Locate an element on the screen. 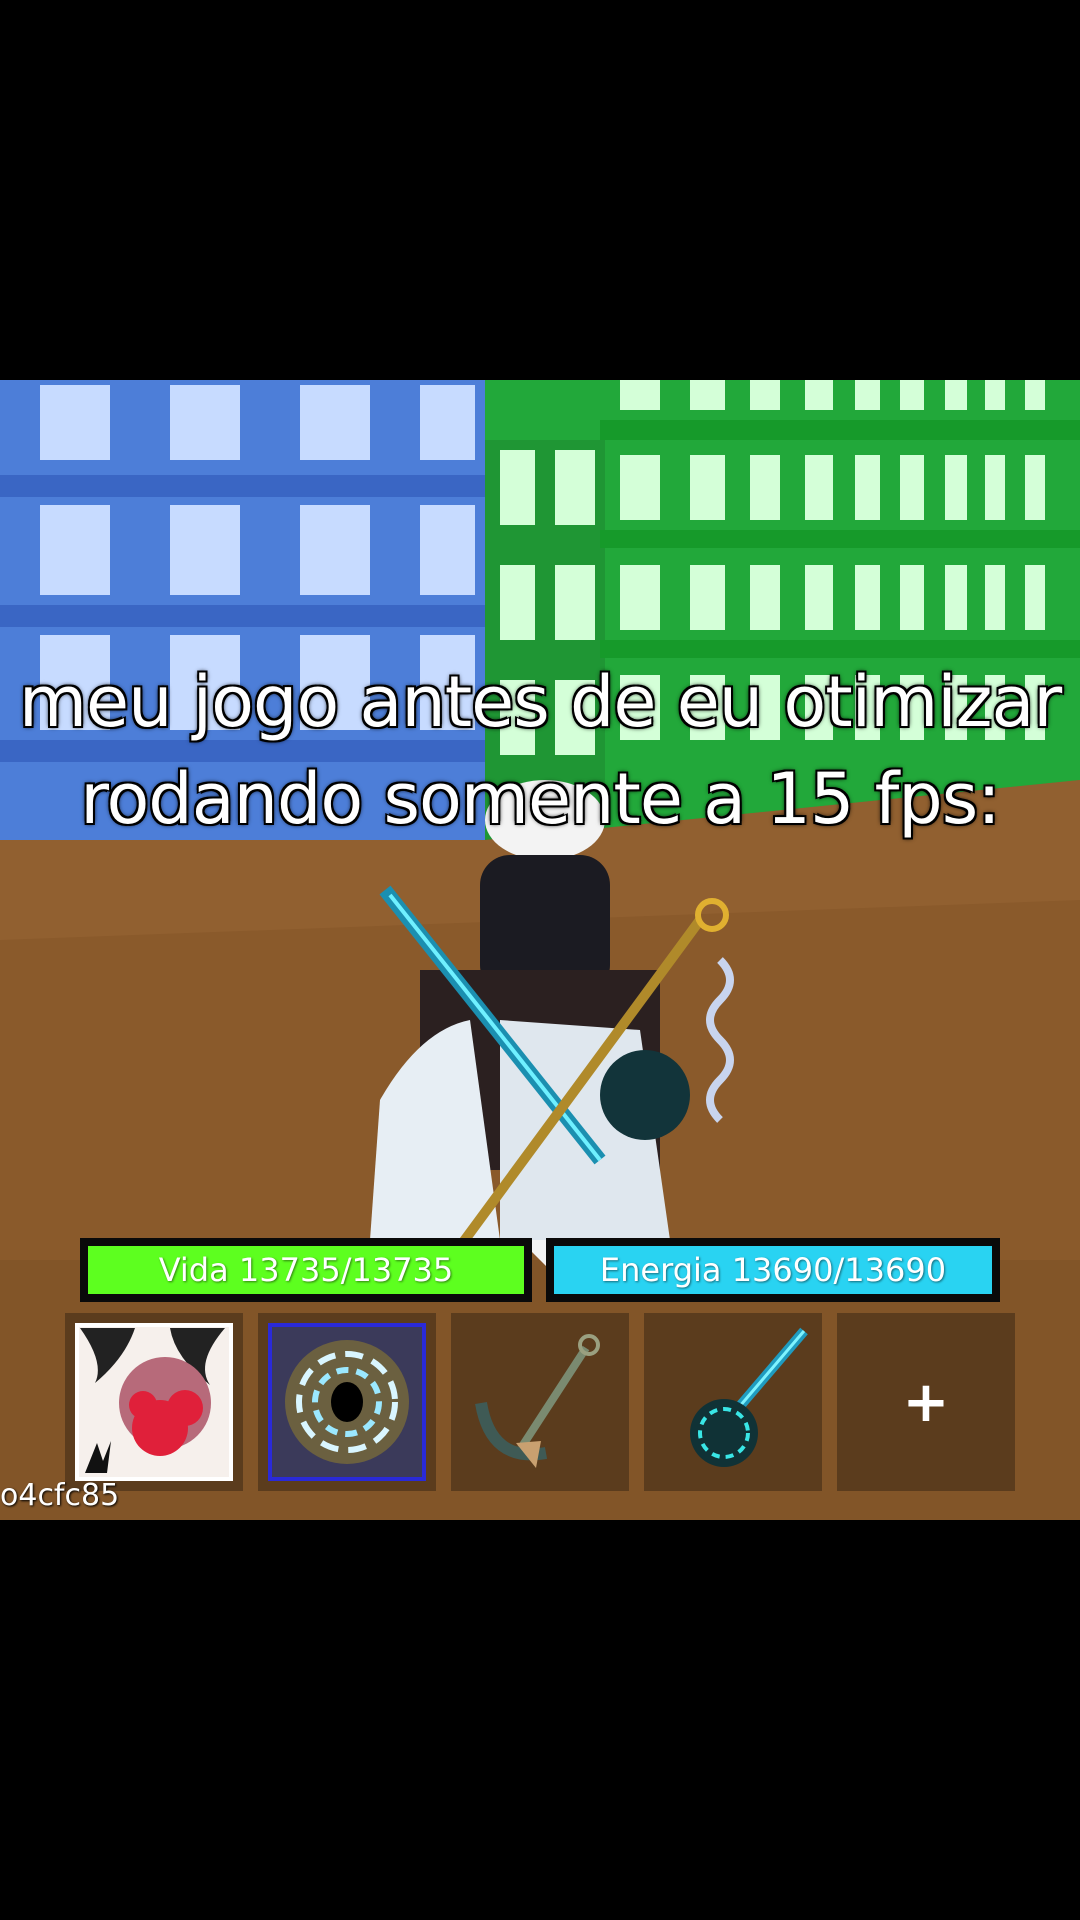 The height and width of the screenshot is (1920, 1080). health-bar: Vida 13735/13735 is located at coordinates (306, 1270).